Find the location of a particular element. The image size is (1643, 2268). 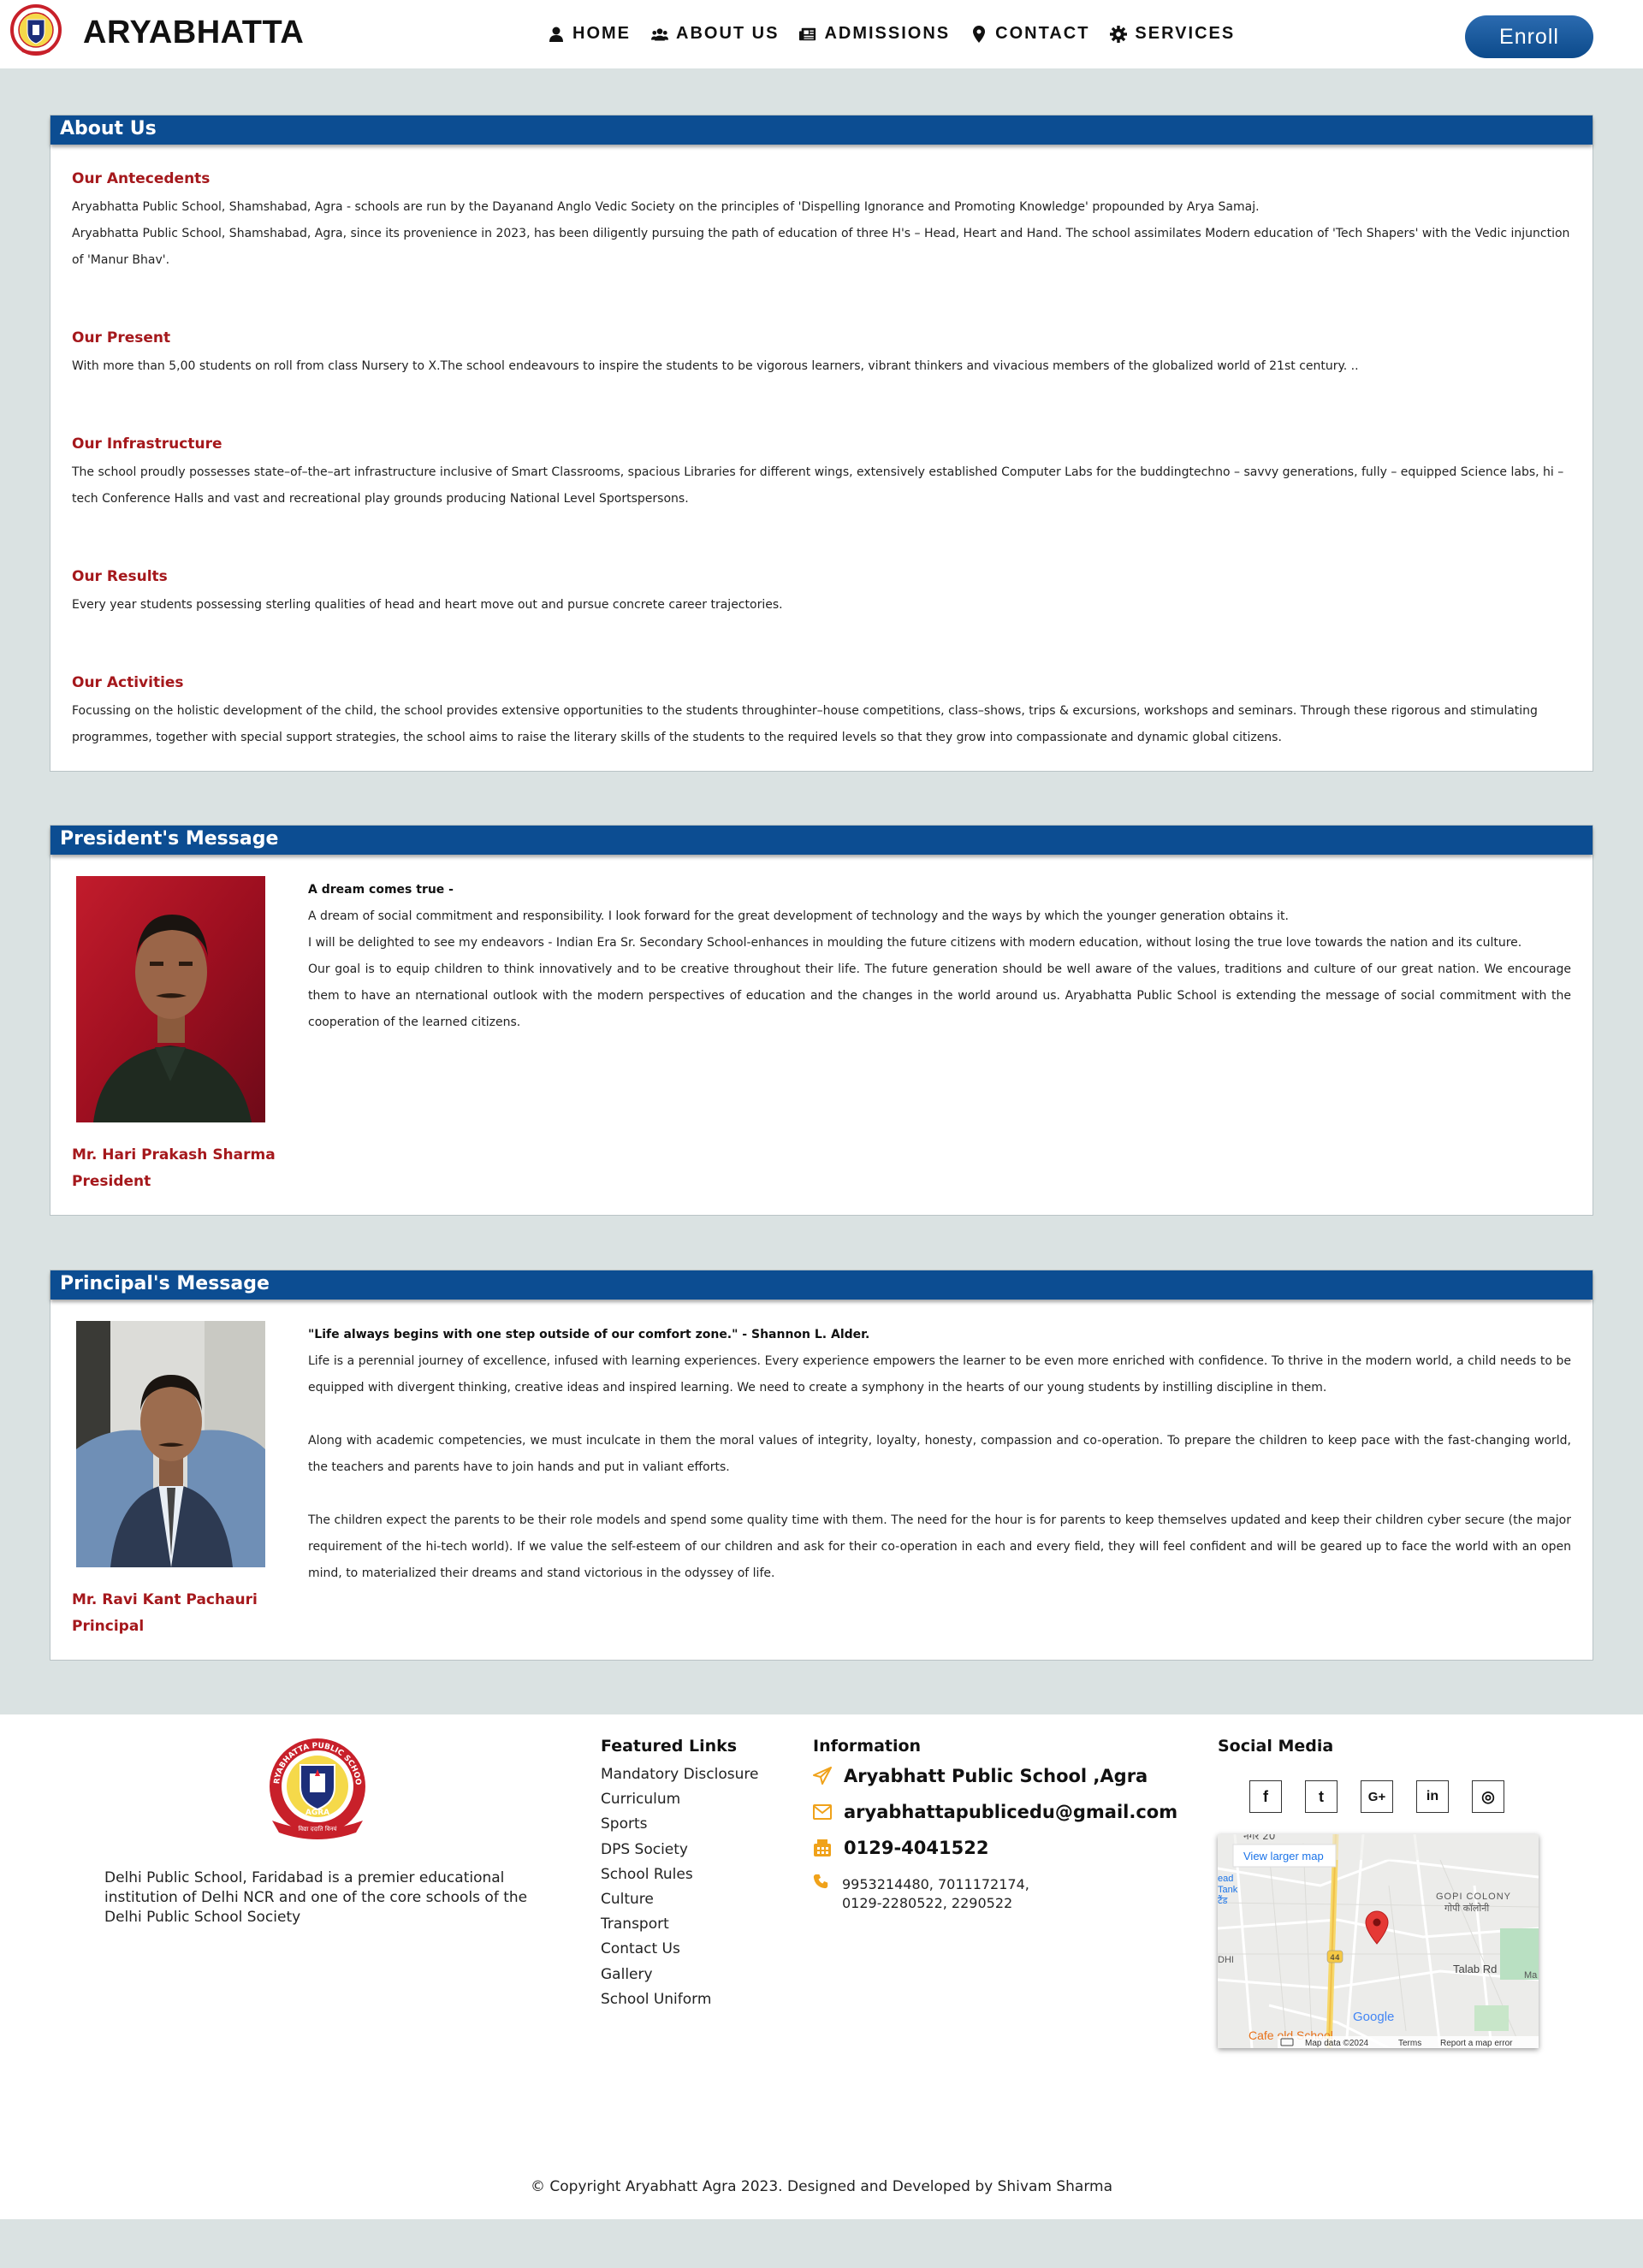

link-gallery: Gallery is located at coordinates (679, 1975).